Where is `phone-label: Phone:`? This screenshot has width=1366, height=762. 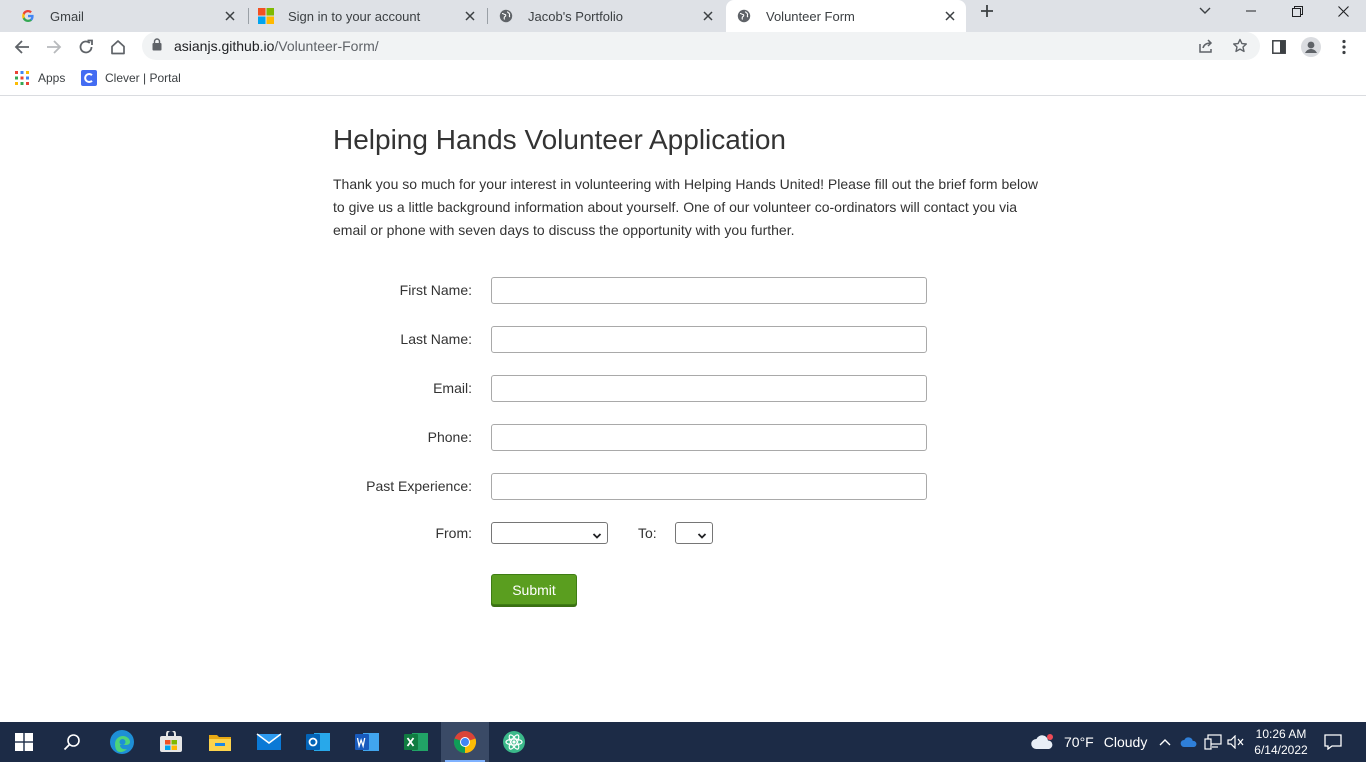
phone-label: Phone: is located at coordinates (449, 437).